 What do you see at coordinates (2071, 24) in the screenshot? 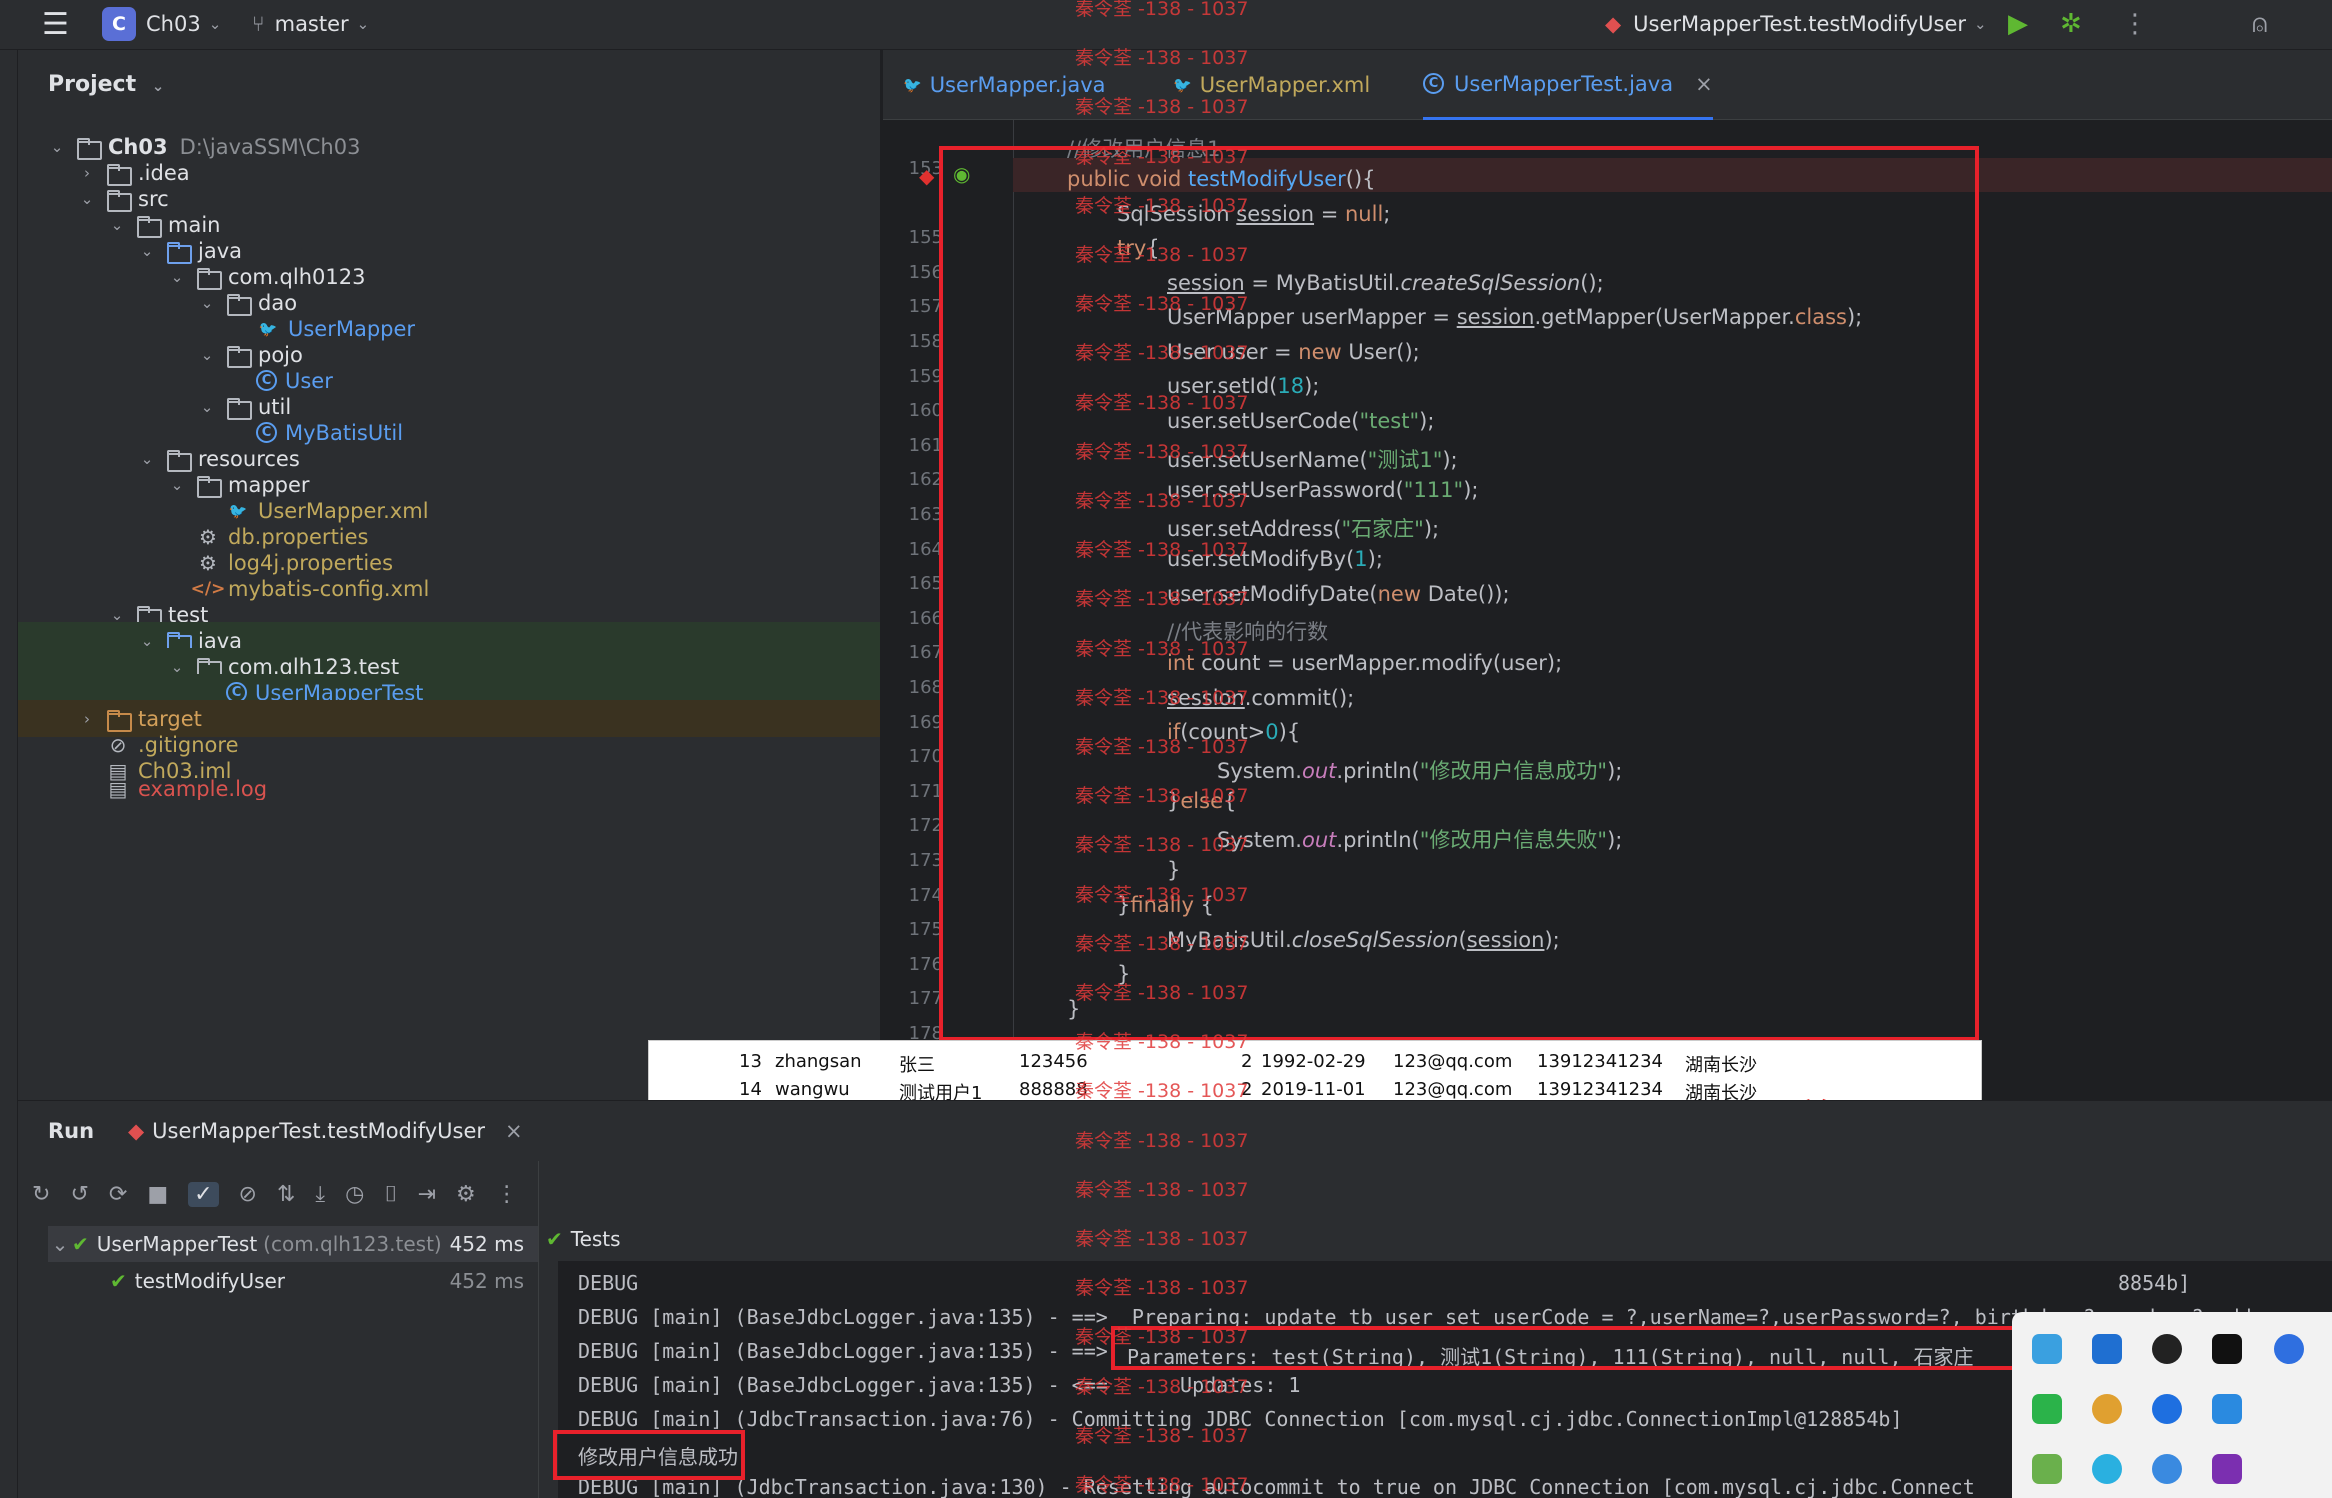
I see `debug-icon: ✲` at bounding box center [2071, 24].